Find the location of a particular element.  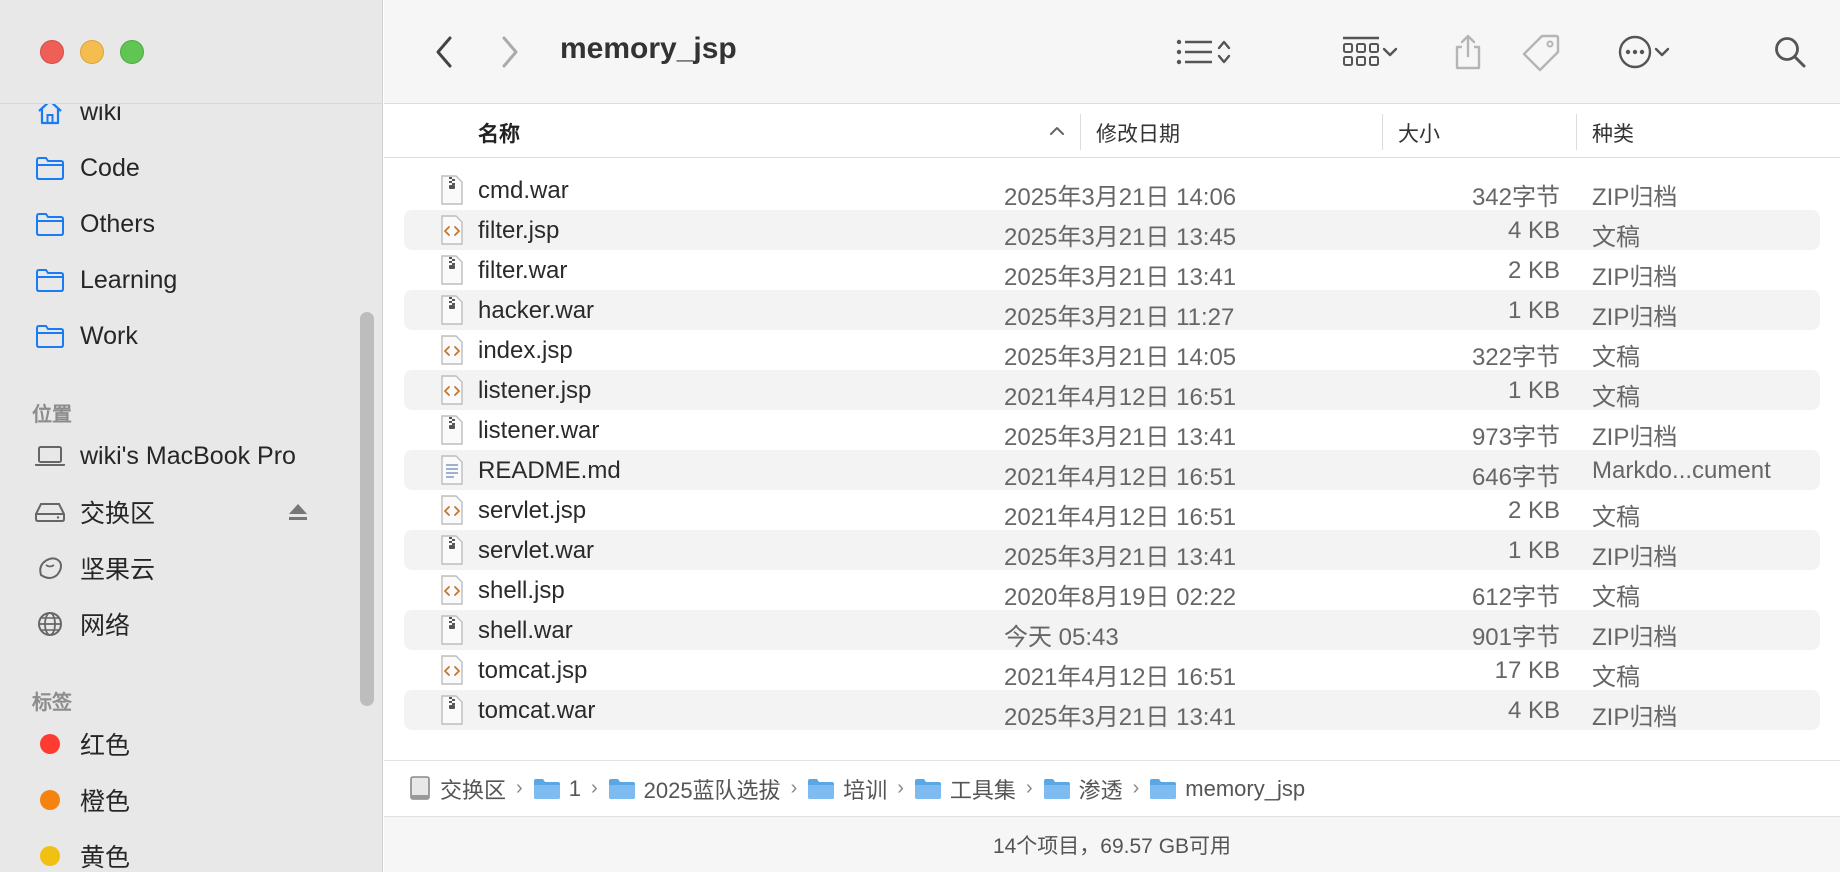

view-mode-button is located at coordinates (1204, 52).